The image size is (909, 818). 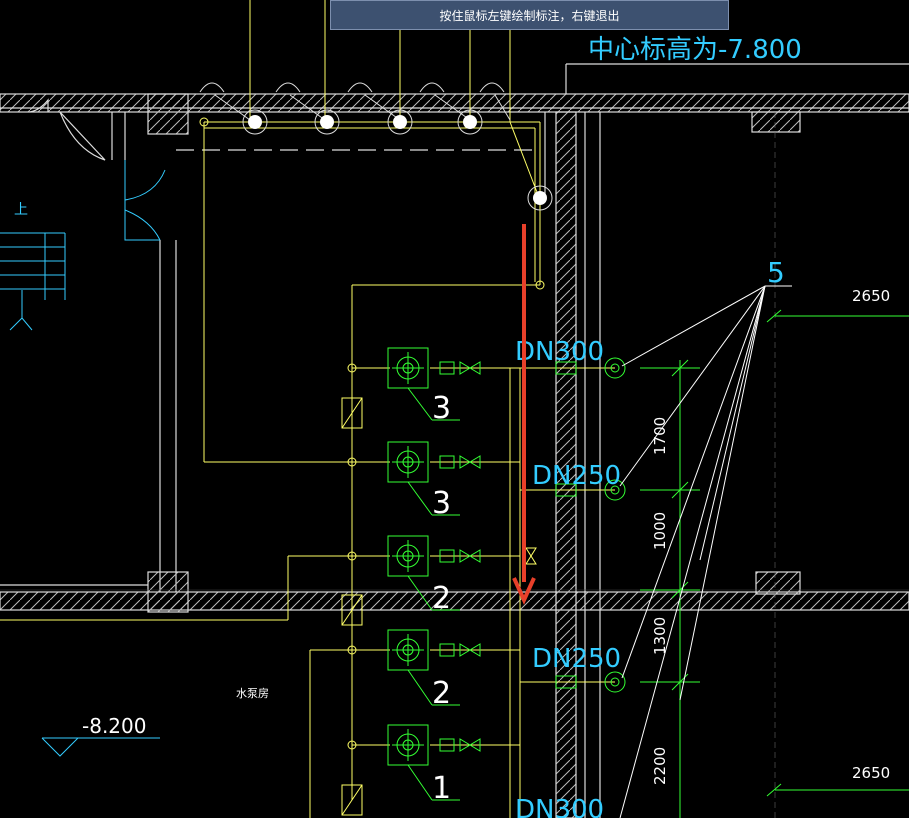 What do you see at coordinates (871, 296) in the screenshot?
I see `dim-2650-top: 2650` at bounding box center [871, 296].